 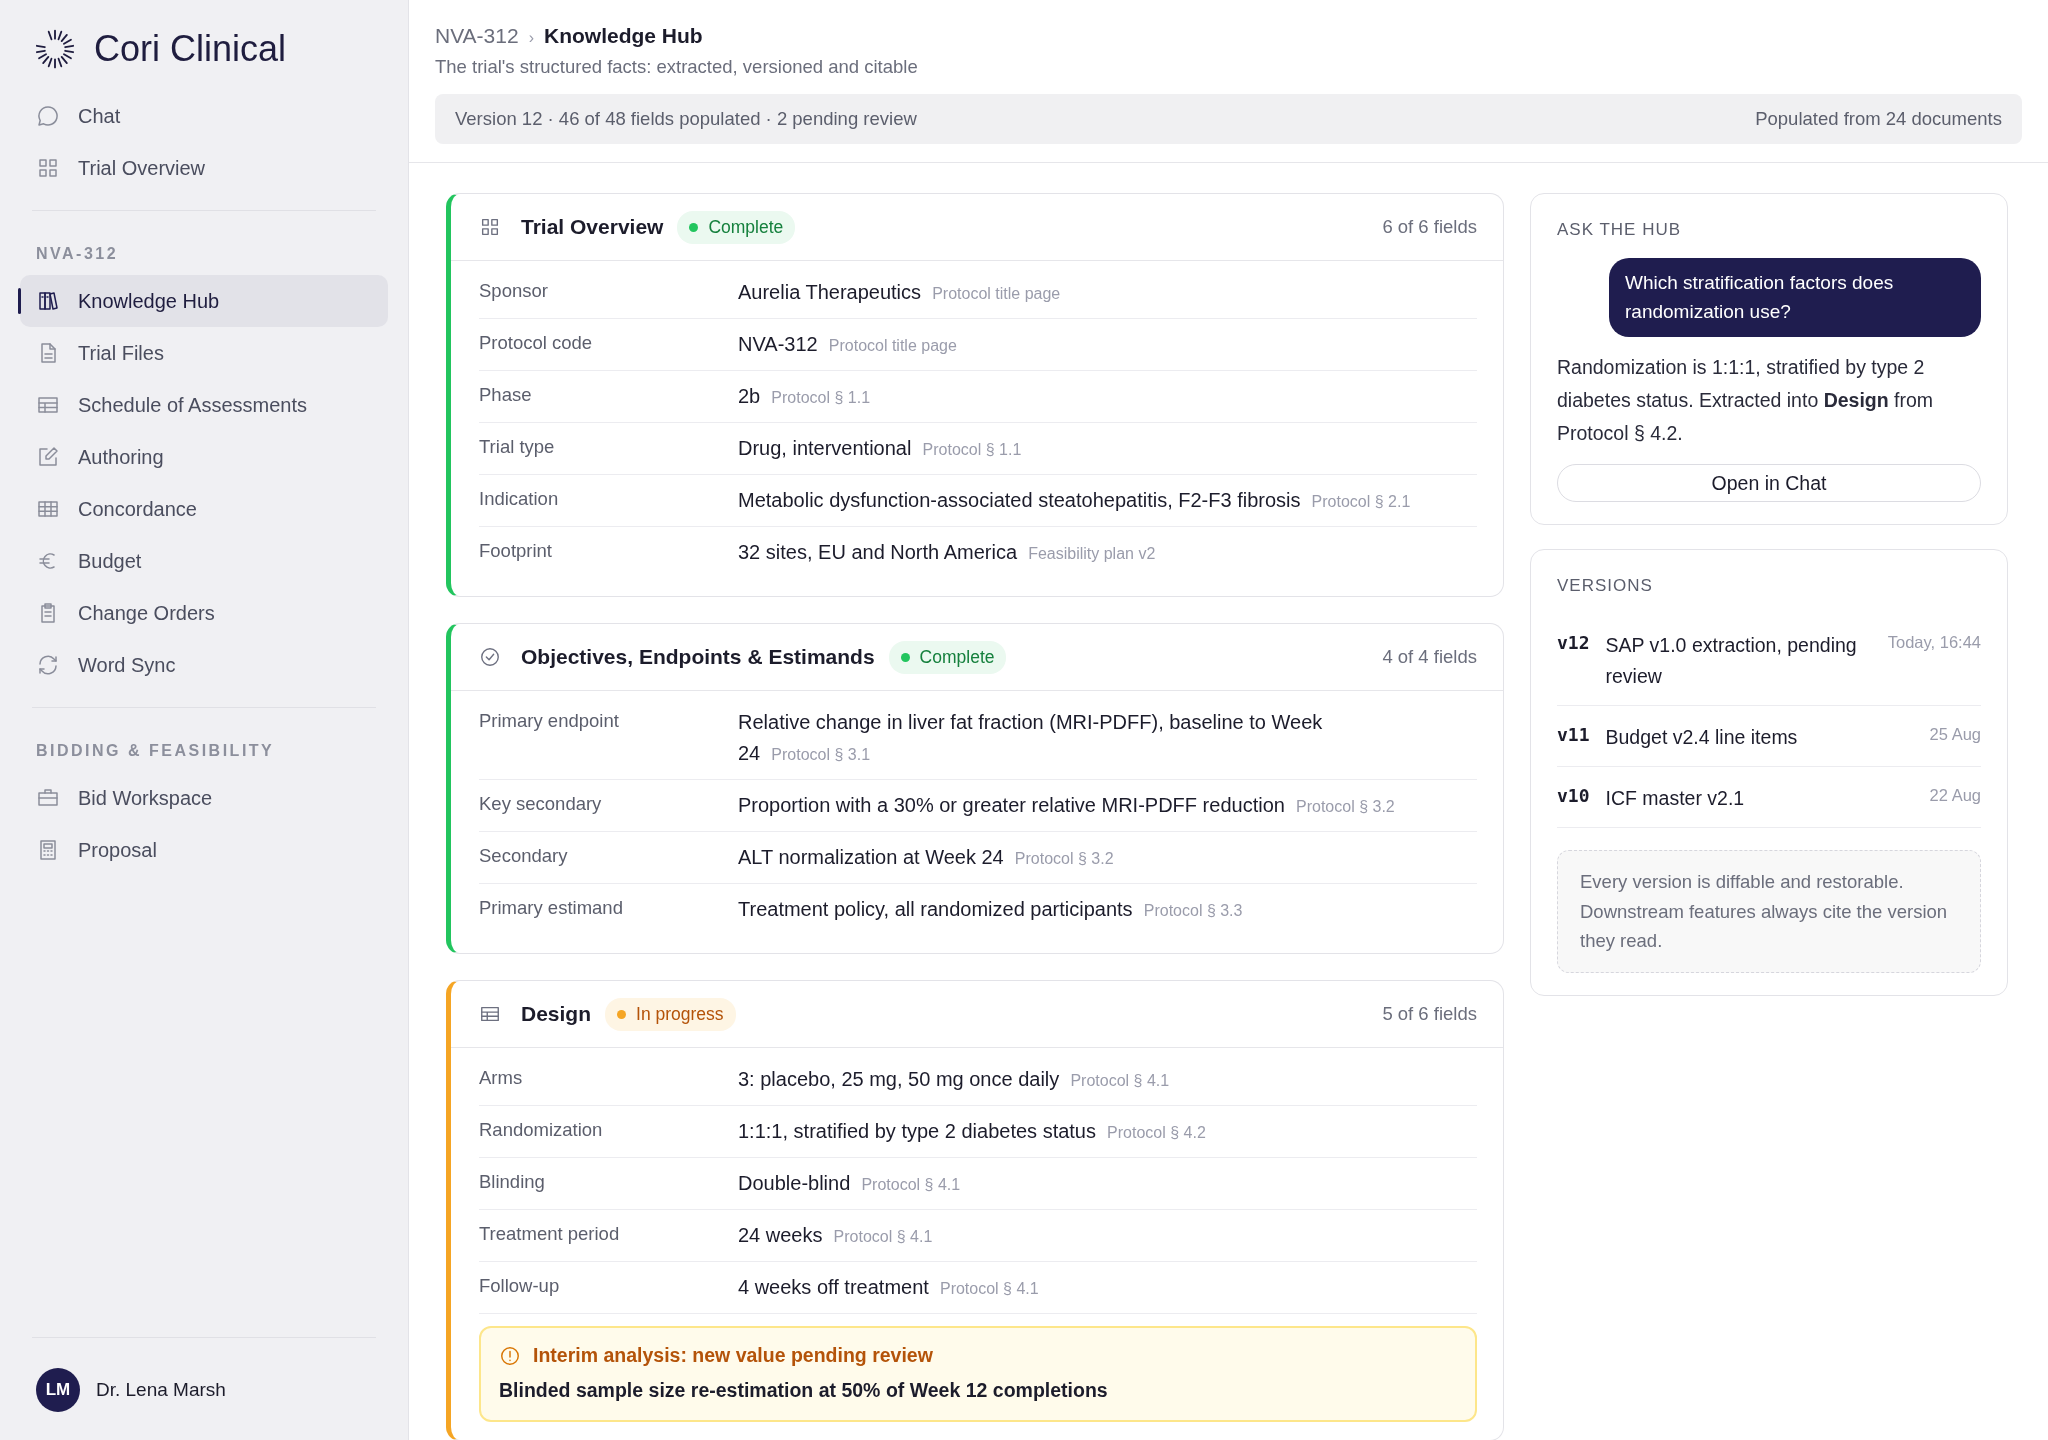 What do you see at coordinates (204, 457) in the screenshot?
I see `nav-item: Authoring` at bounding box center [204, 457].